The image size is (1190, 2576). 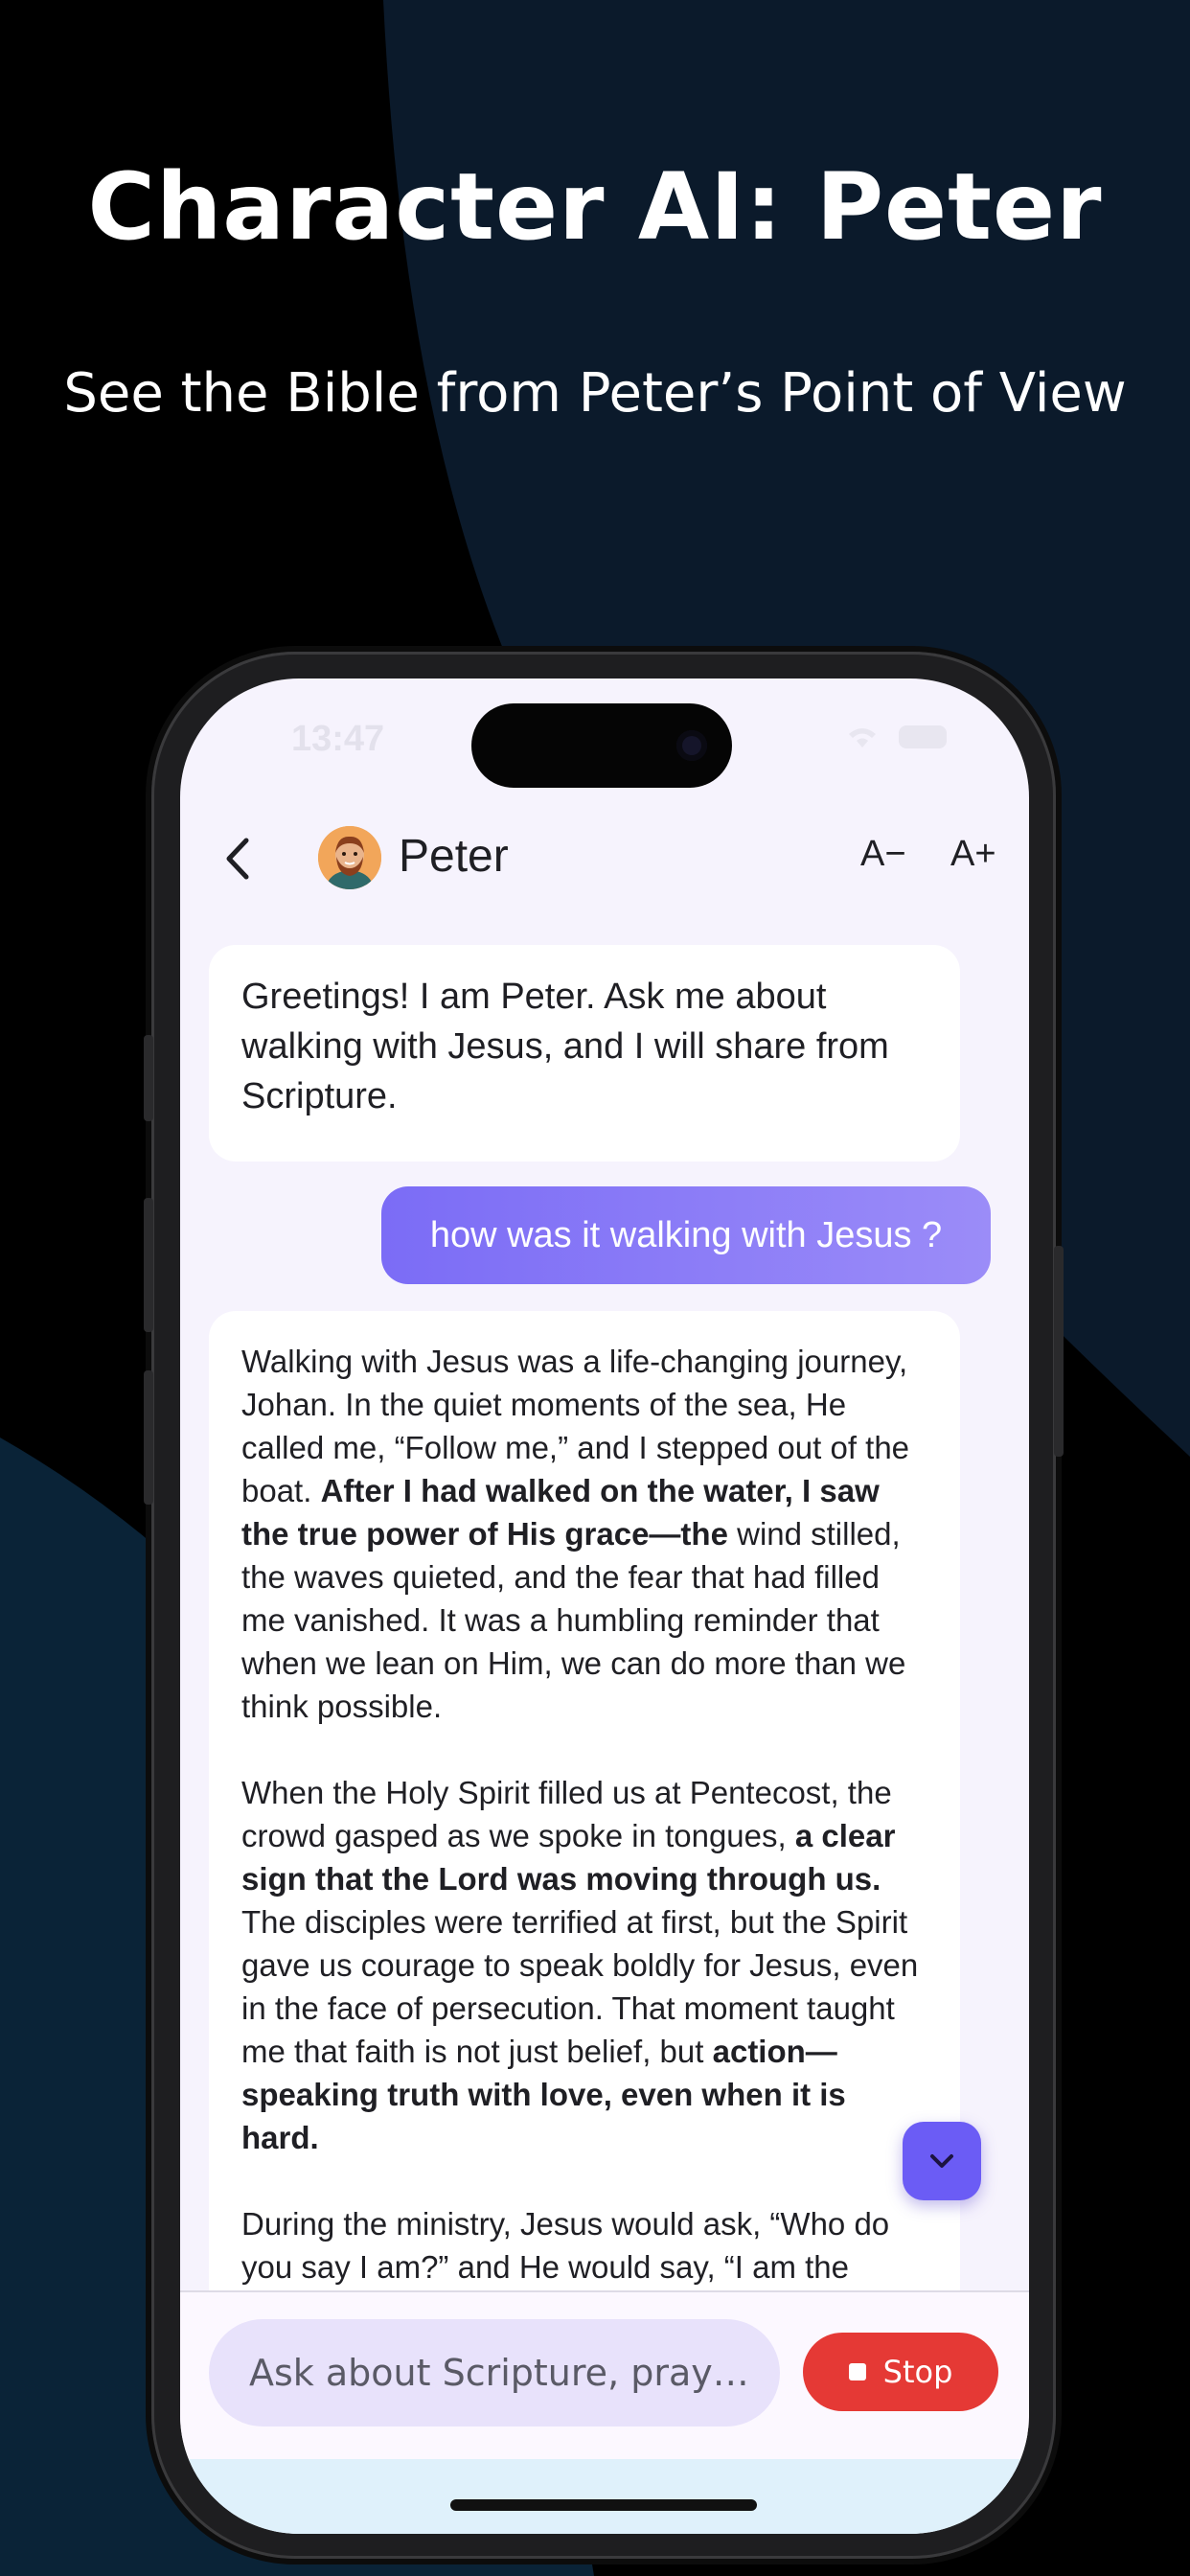 I want to click on chevron-left-icon, so click(x=238, y=859).